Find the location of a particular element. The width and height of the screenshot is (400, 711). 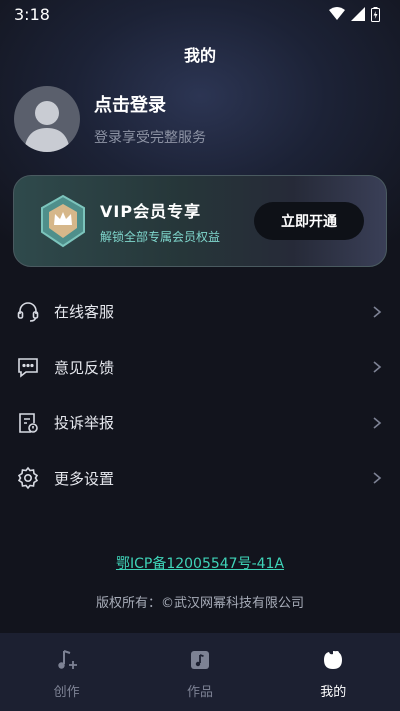

avatar is located at coordinates (47, 119).